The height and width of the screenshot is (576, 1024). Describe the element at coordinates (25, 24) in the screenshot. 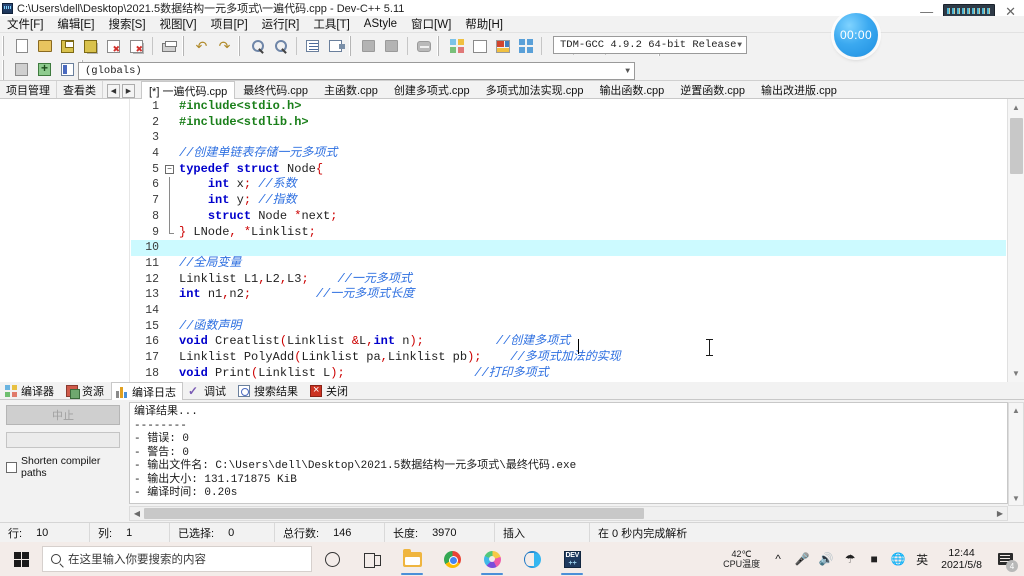

I see `menu-file: 文件[F]` at that location.